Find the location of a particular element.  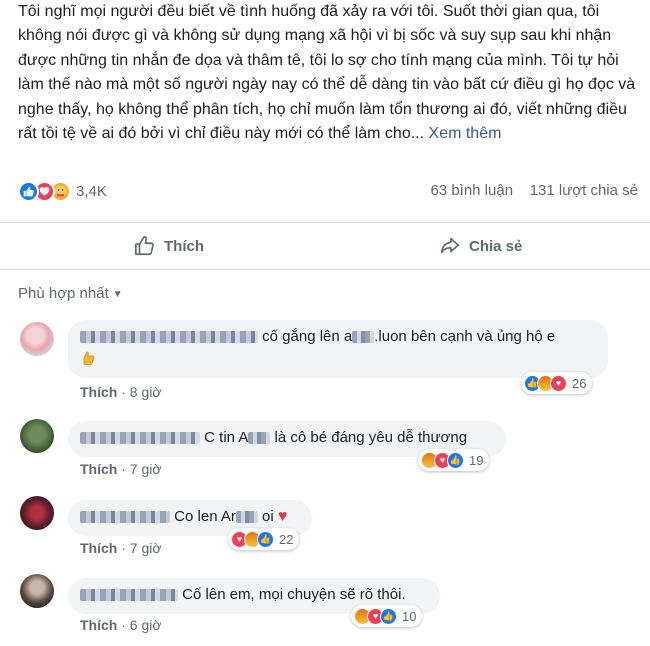

thumbs-up-icon is located at coordinates (144, 246).